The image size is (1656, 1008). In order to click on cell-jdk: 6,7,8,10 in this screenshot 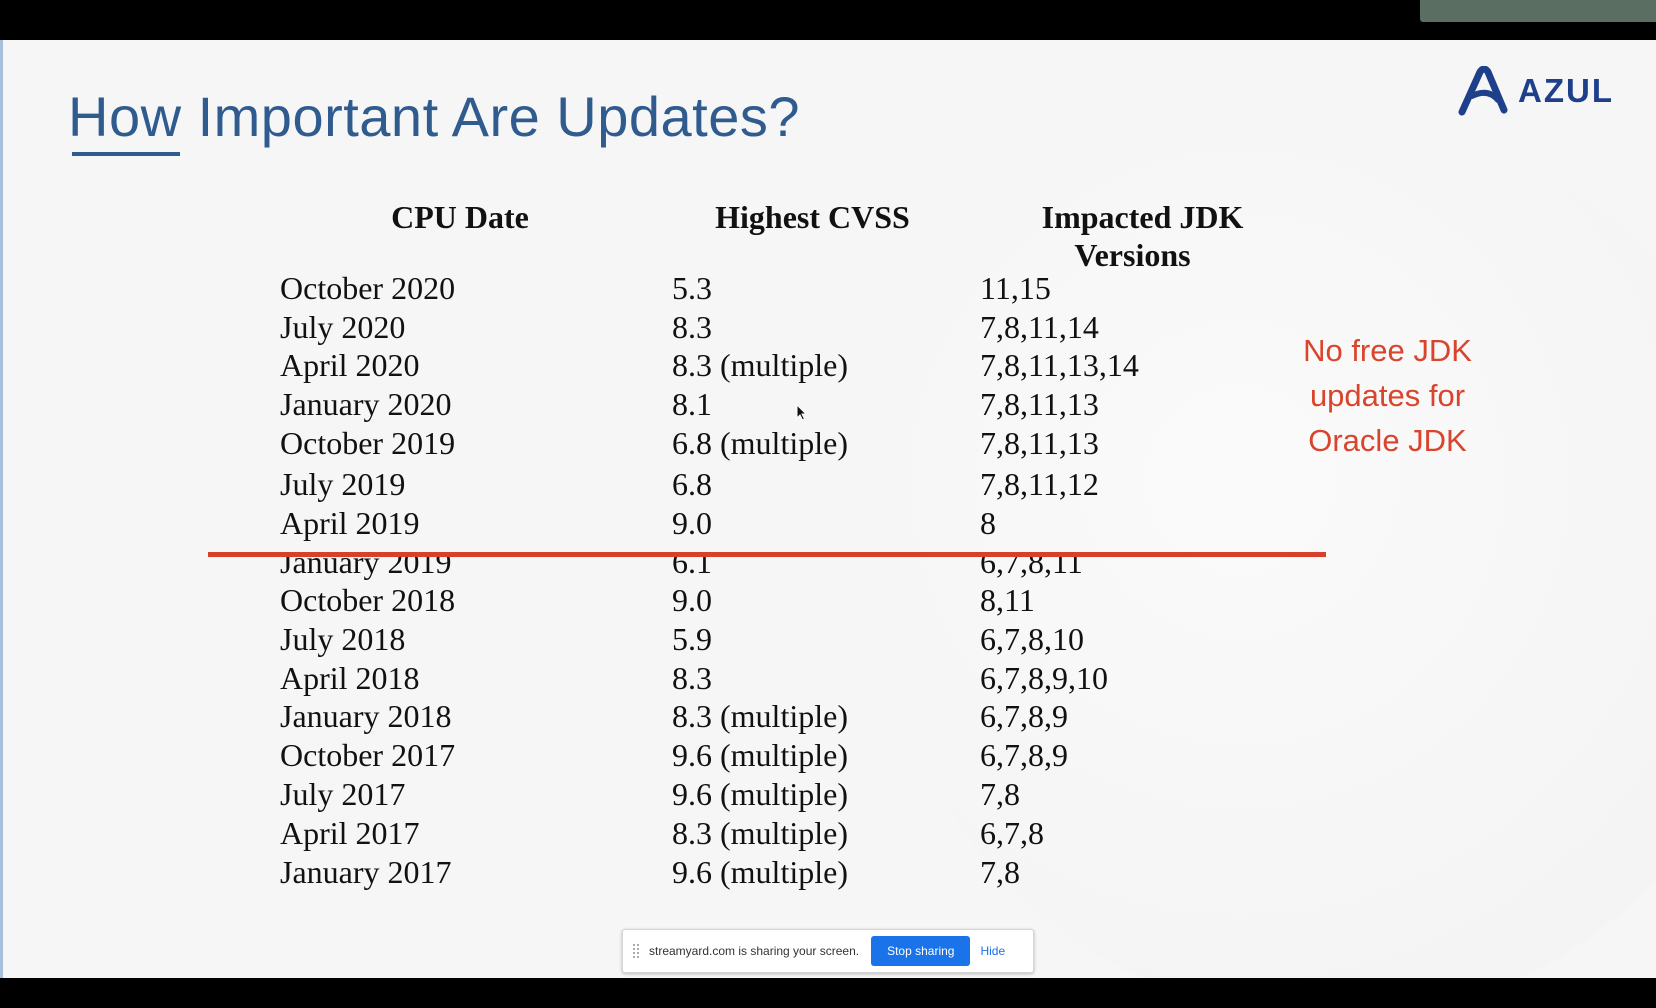, I will do `click(1032, 639)`.